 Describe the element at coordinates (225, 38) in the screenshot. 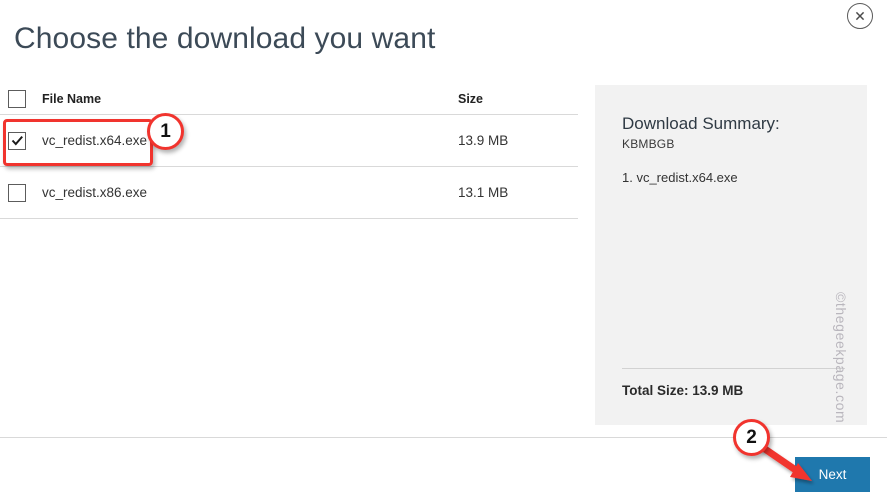

I see `page-title: Choose the download you want` at that location.